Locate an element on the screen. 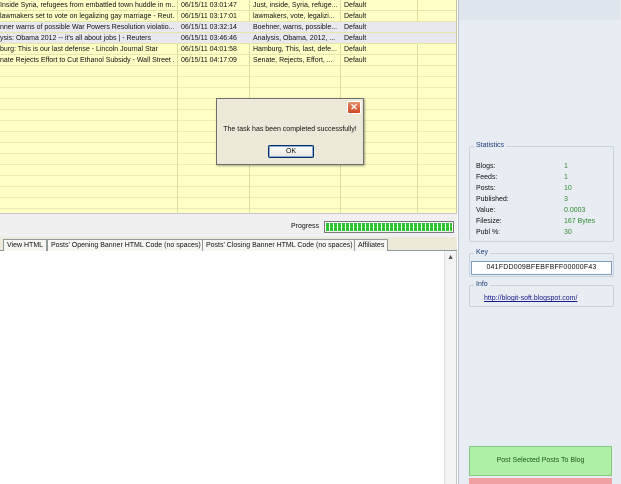  tab-affiliates: Affiliates is located at coordinates (371, 245).